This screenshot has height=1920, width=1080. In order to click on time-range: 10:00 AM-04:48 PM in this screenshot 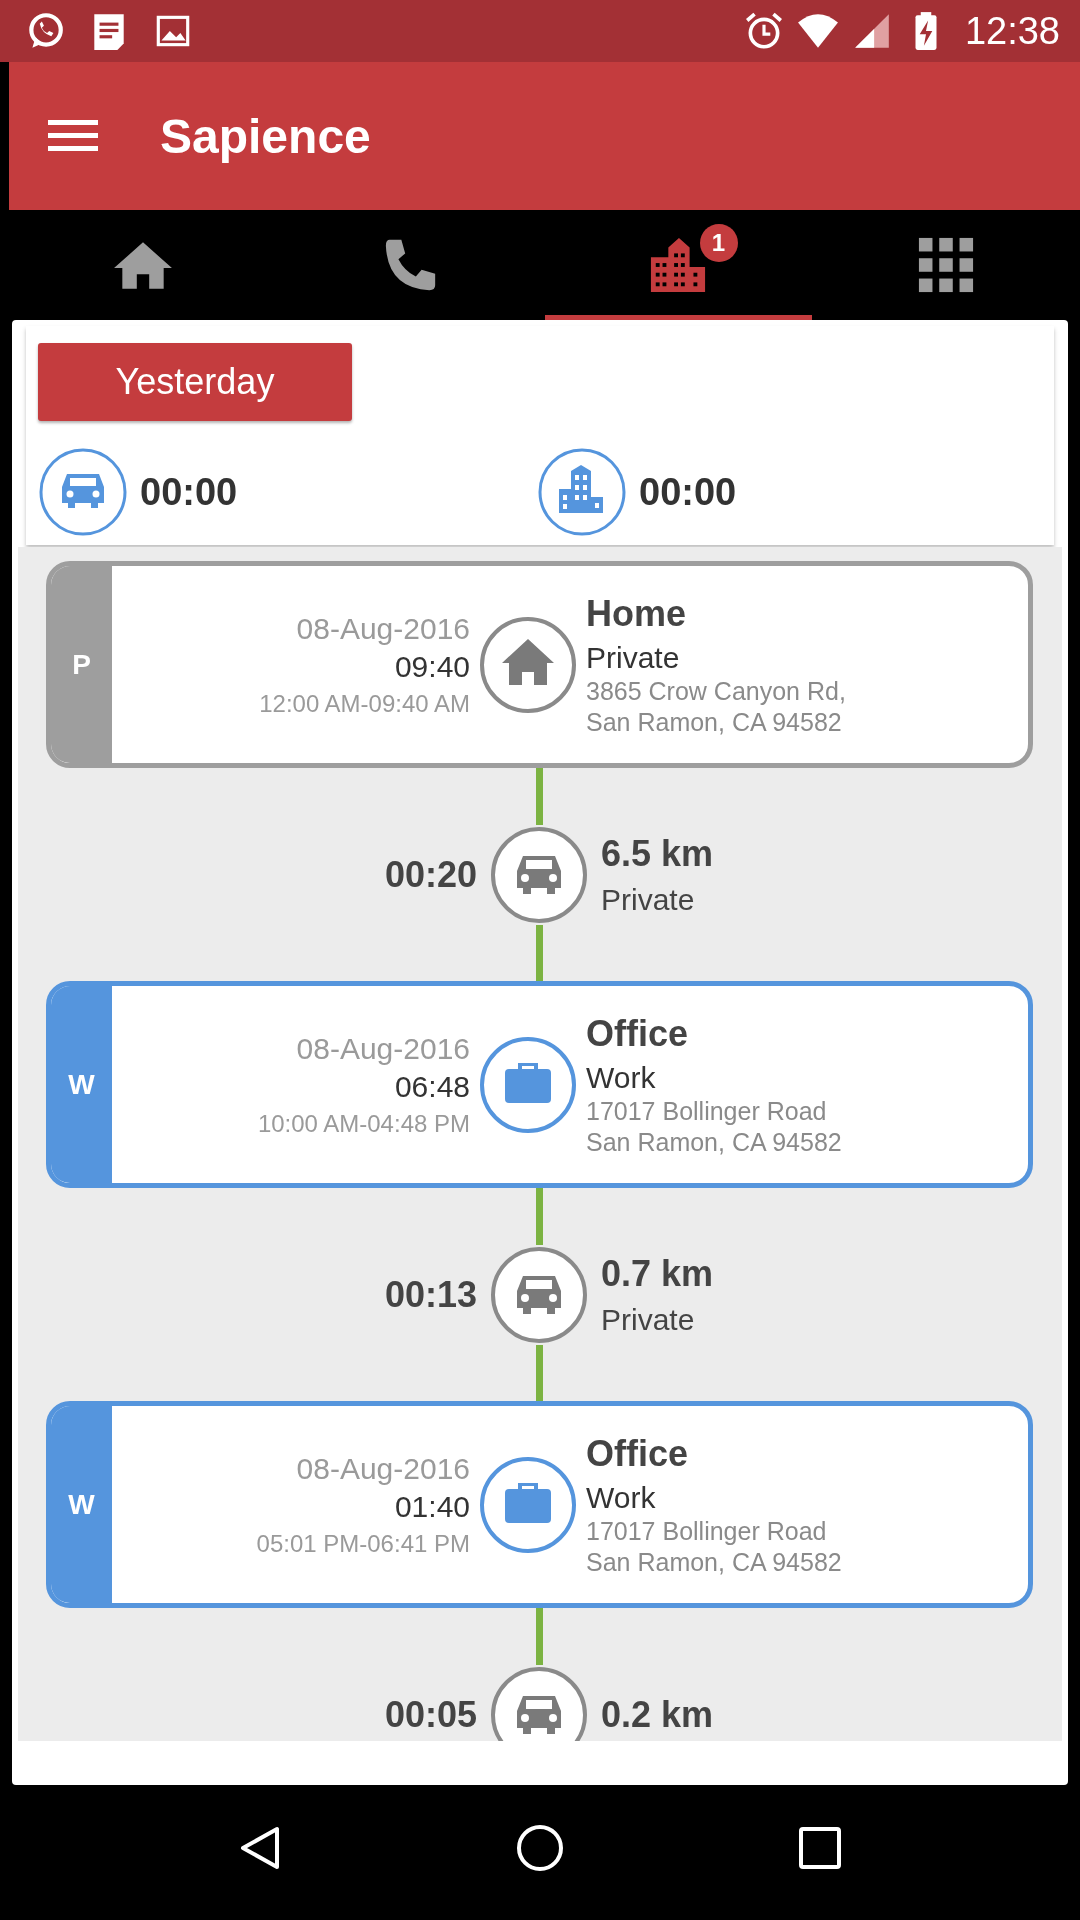, I will do `click(363, 1123)`.